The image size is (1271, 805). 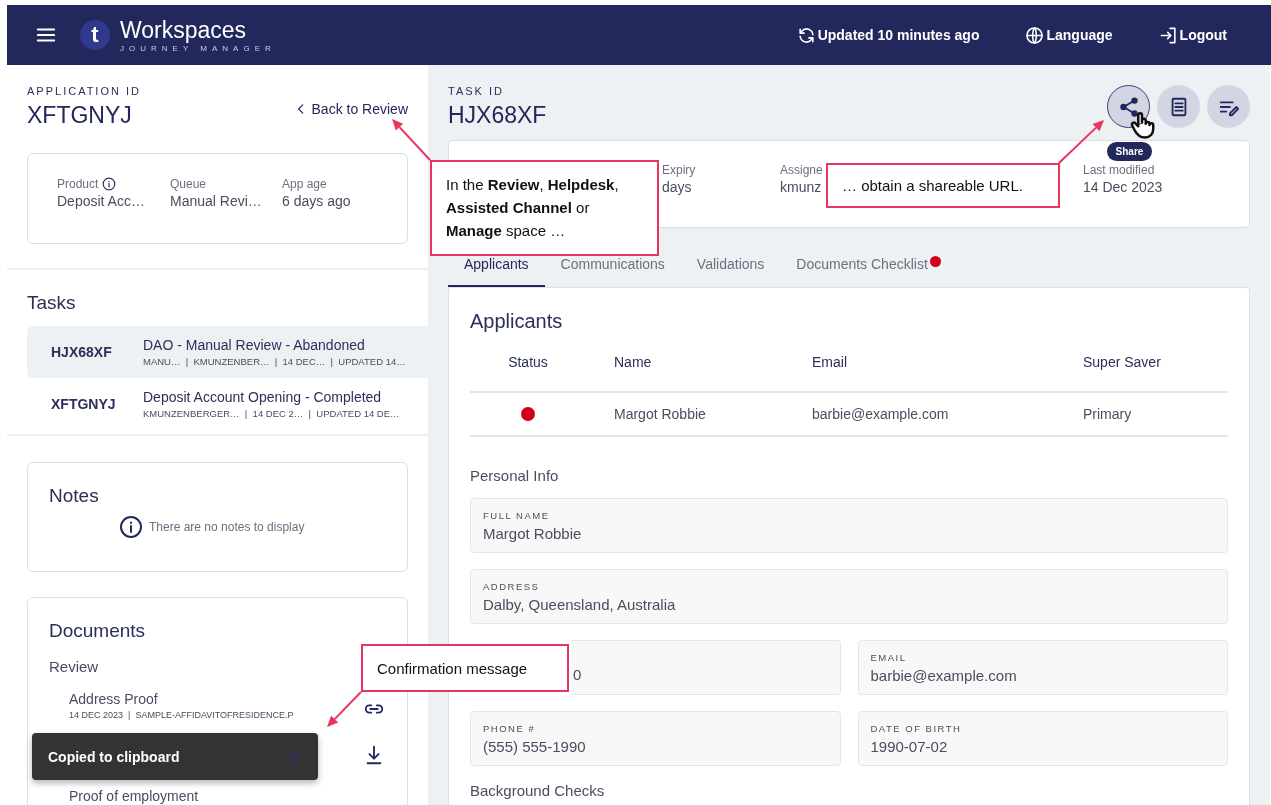 I want to click on field-label: PHONE #, so click(x=510, y=728).